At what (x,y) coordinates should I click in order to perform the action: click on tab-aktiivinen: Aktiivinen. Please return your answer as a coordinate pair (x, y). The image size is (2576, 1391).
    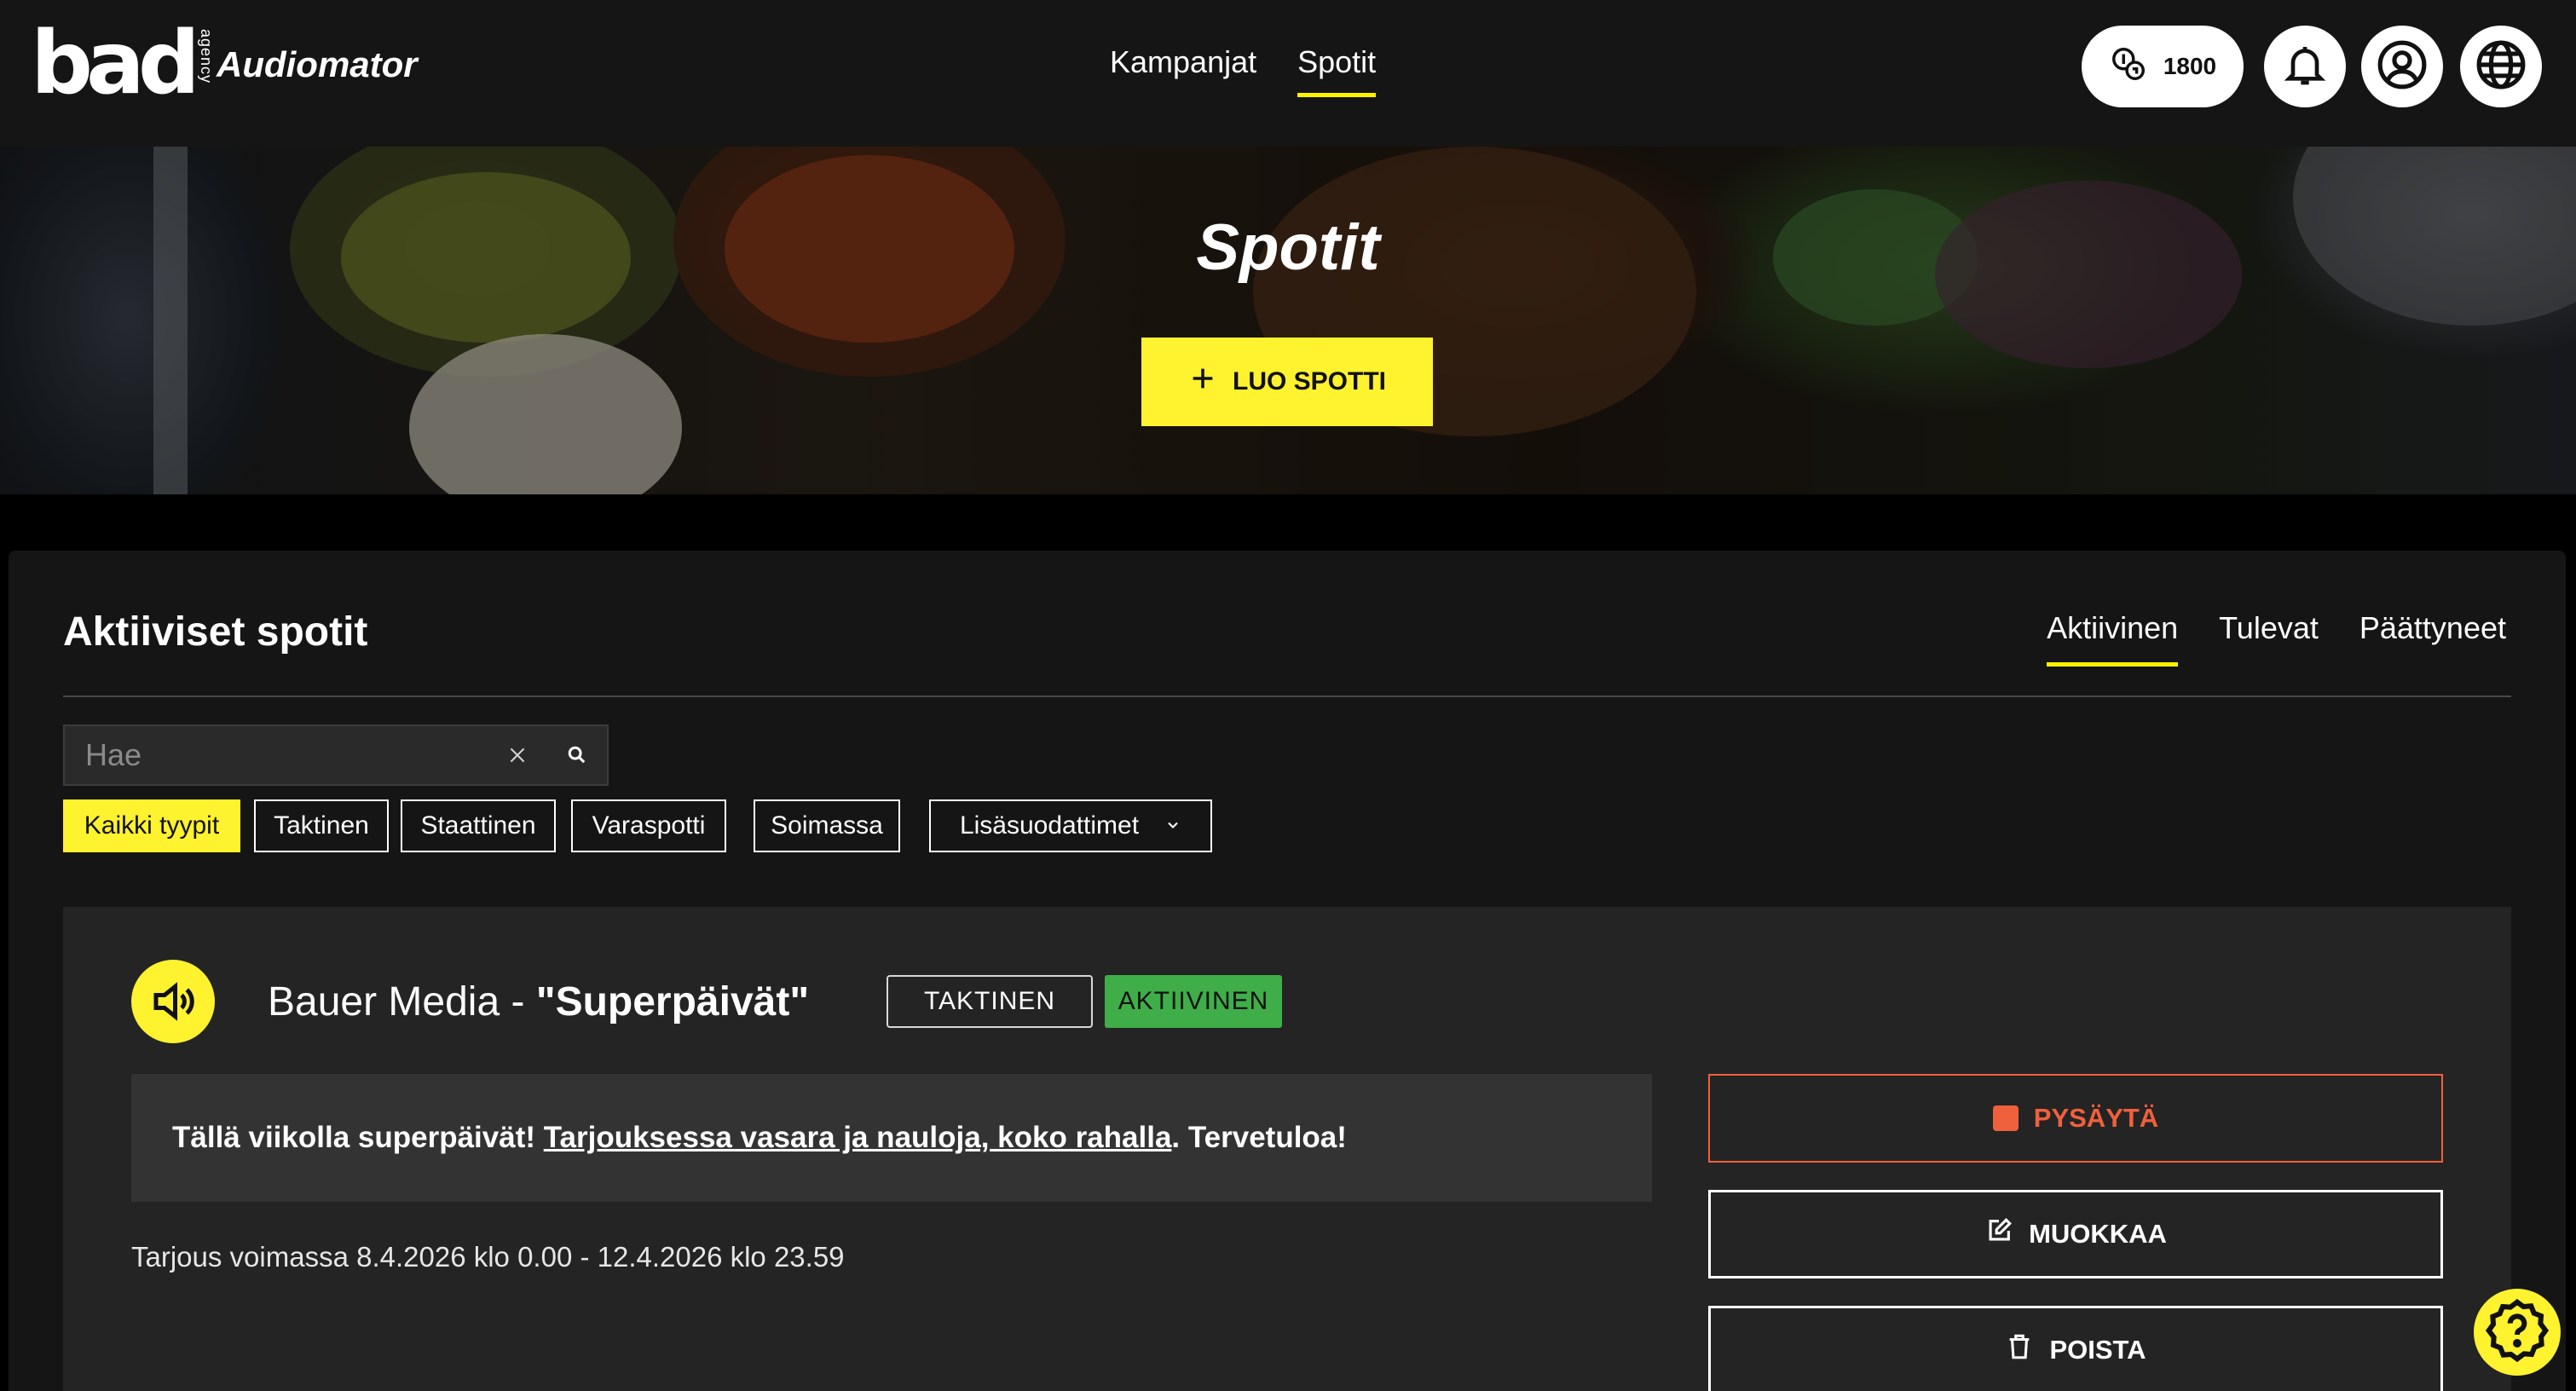
    Looking at the image, I should click on (2113, 638).